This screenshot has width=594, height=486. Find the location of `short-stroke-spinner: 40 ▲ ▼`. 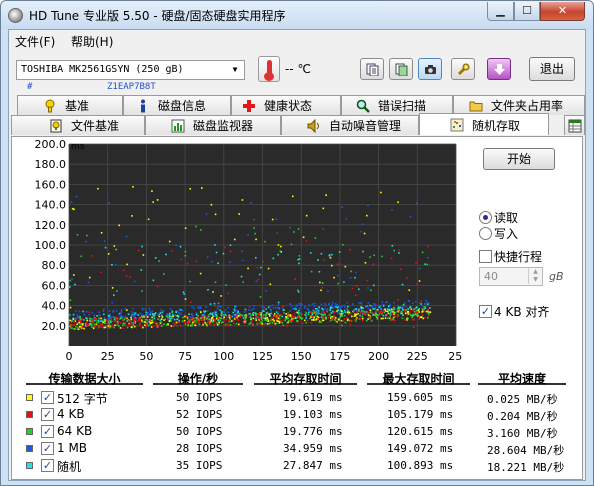

short-stroke-spinner: 40 ▲ ▼ is located at coordinates (511, 276).